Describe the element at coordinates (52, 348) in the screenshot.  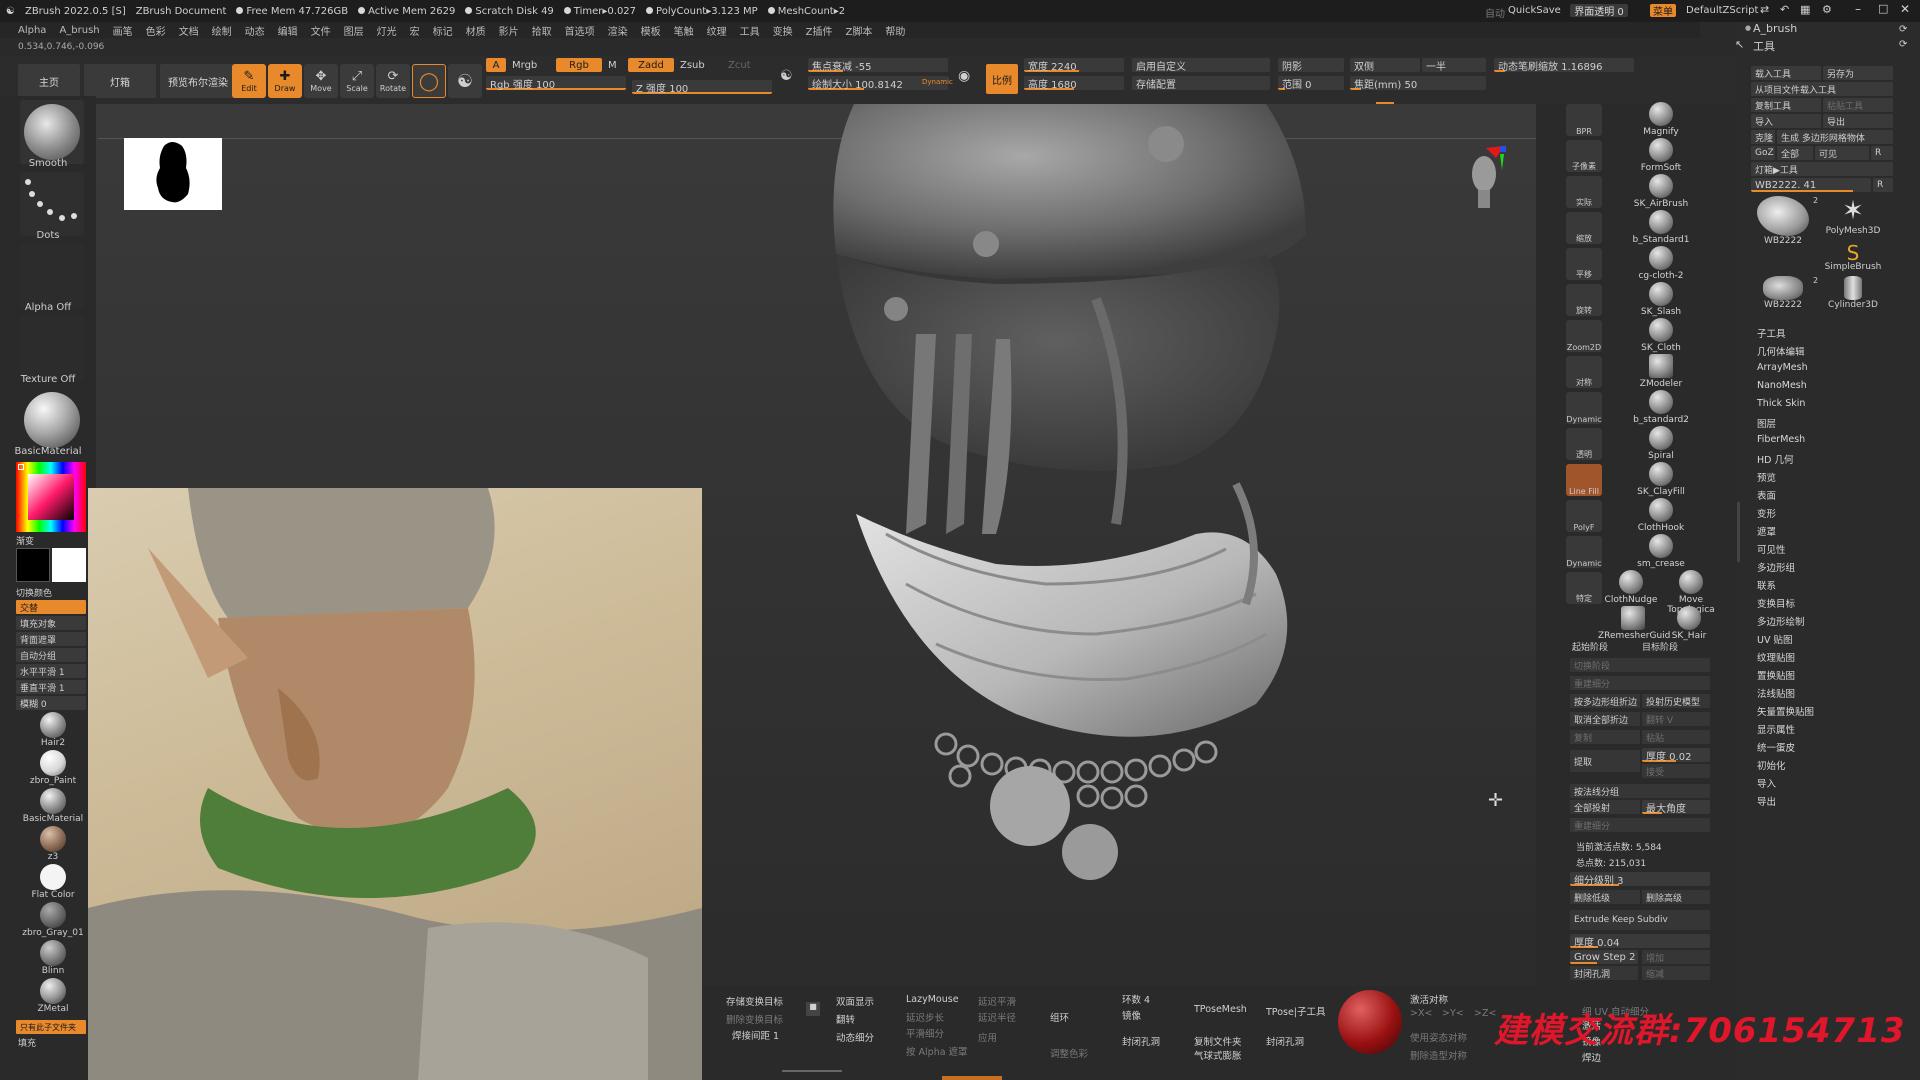
I see `texture-thumbnail` at that location.